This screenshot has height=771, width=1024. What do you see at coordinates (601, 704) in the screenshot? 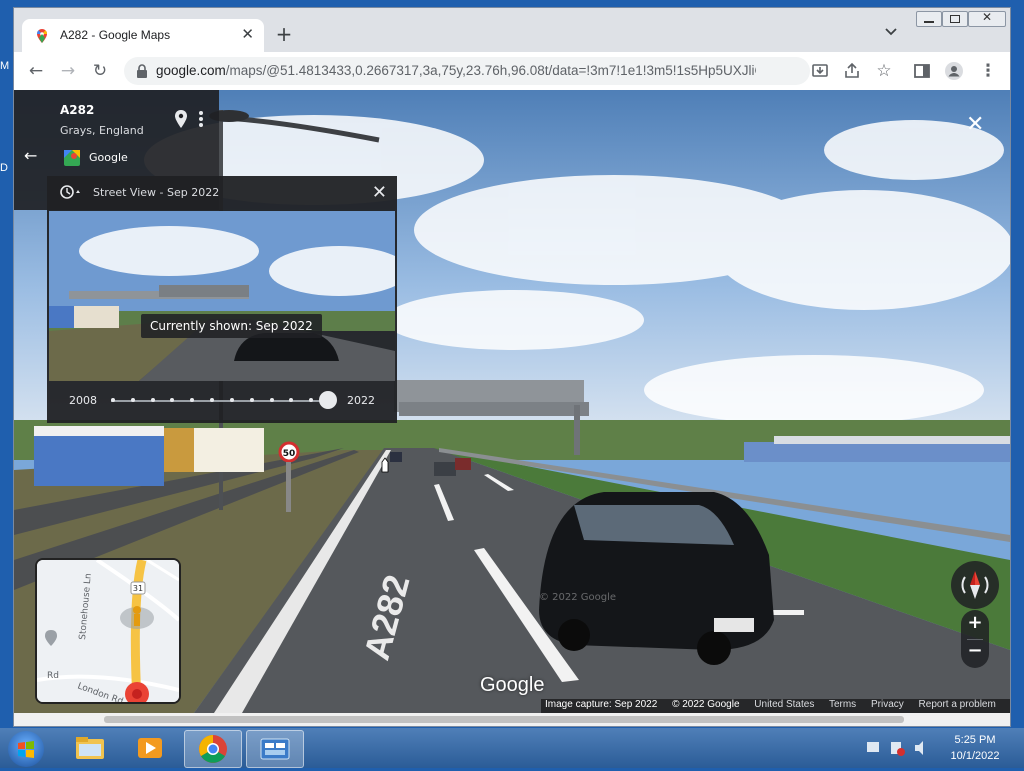
I see `image-capture-date: Image capture: Sep 2022` at bounding box center [601, 704].